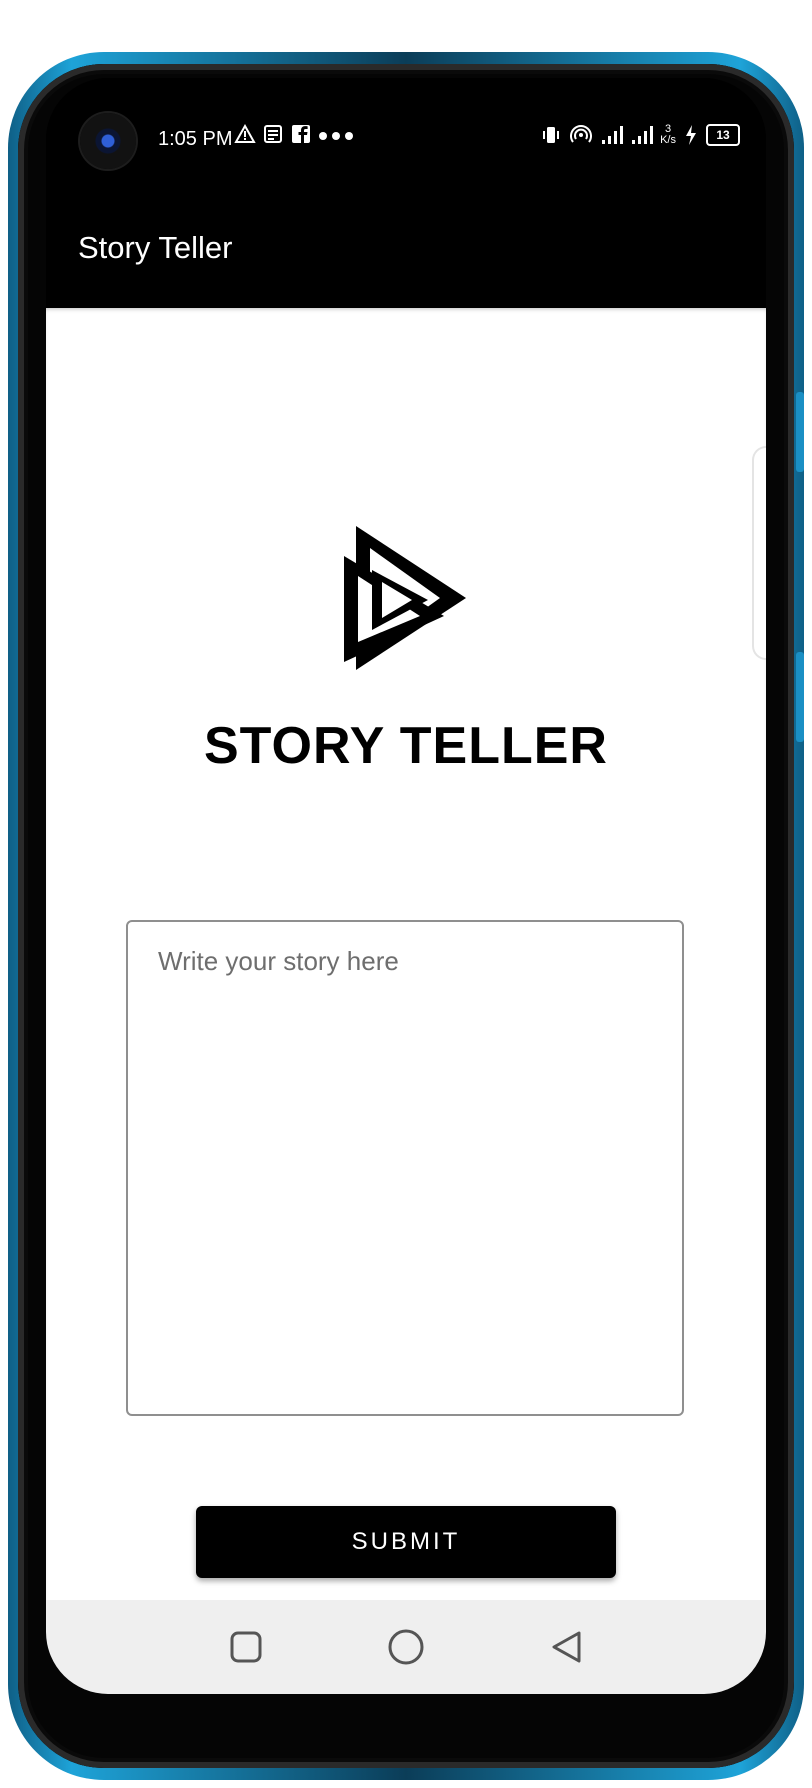  Describe the element at coordinates (273, 135) in the screenshot. I see `news-icon` at that location.